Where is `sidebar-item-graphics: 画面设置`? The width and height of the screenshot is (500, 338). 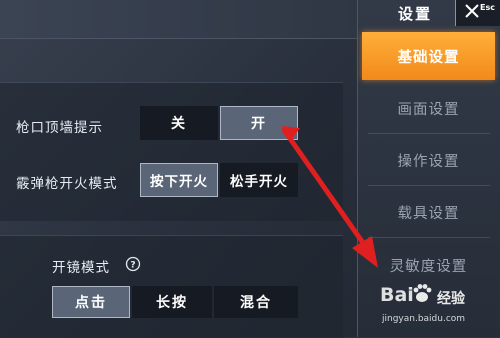
sidebar-item-graphics: 画面设置 is located at coordinates (428, 108).